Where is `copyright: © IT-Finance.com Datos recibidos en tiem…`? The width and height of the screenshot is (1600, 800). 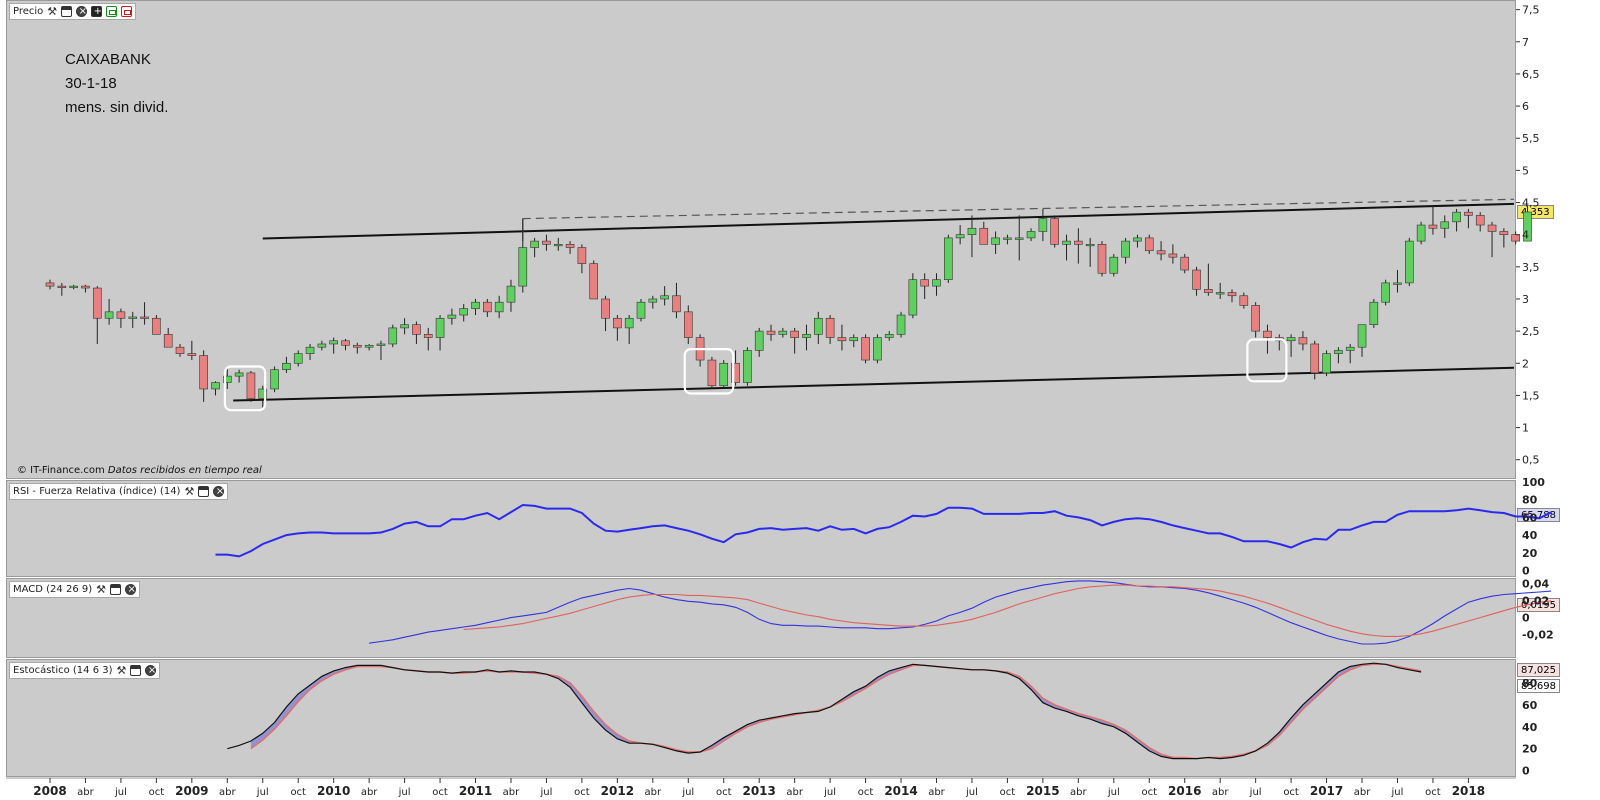 copyright: © IT-Finance.com Datos recibidos en tiem… is located at coordinates (139, 470).